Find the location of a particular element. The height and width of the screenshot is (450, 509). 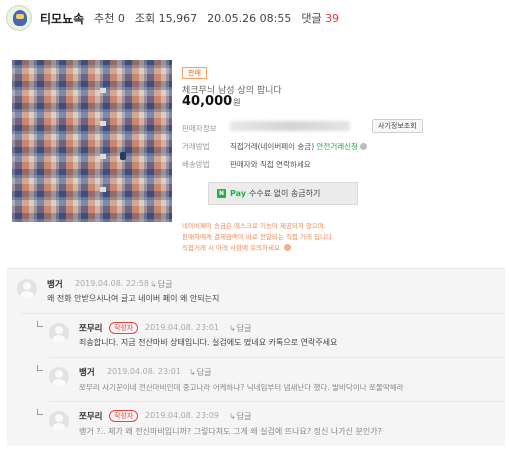

price-value: 40,000 is located at coordinates (207, 101).